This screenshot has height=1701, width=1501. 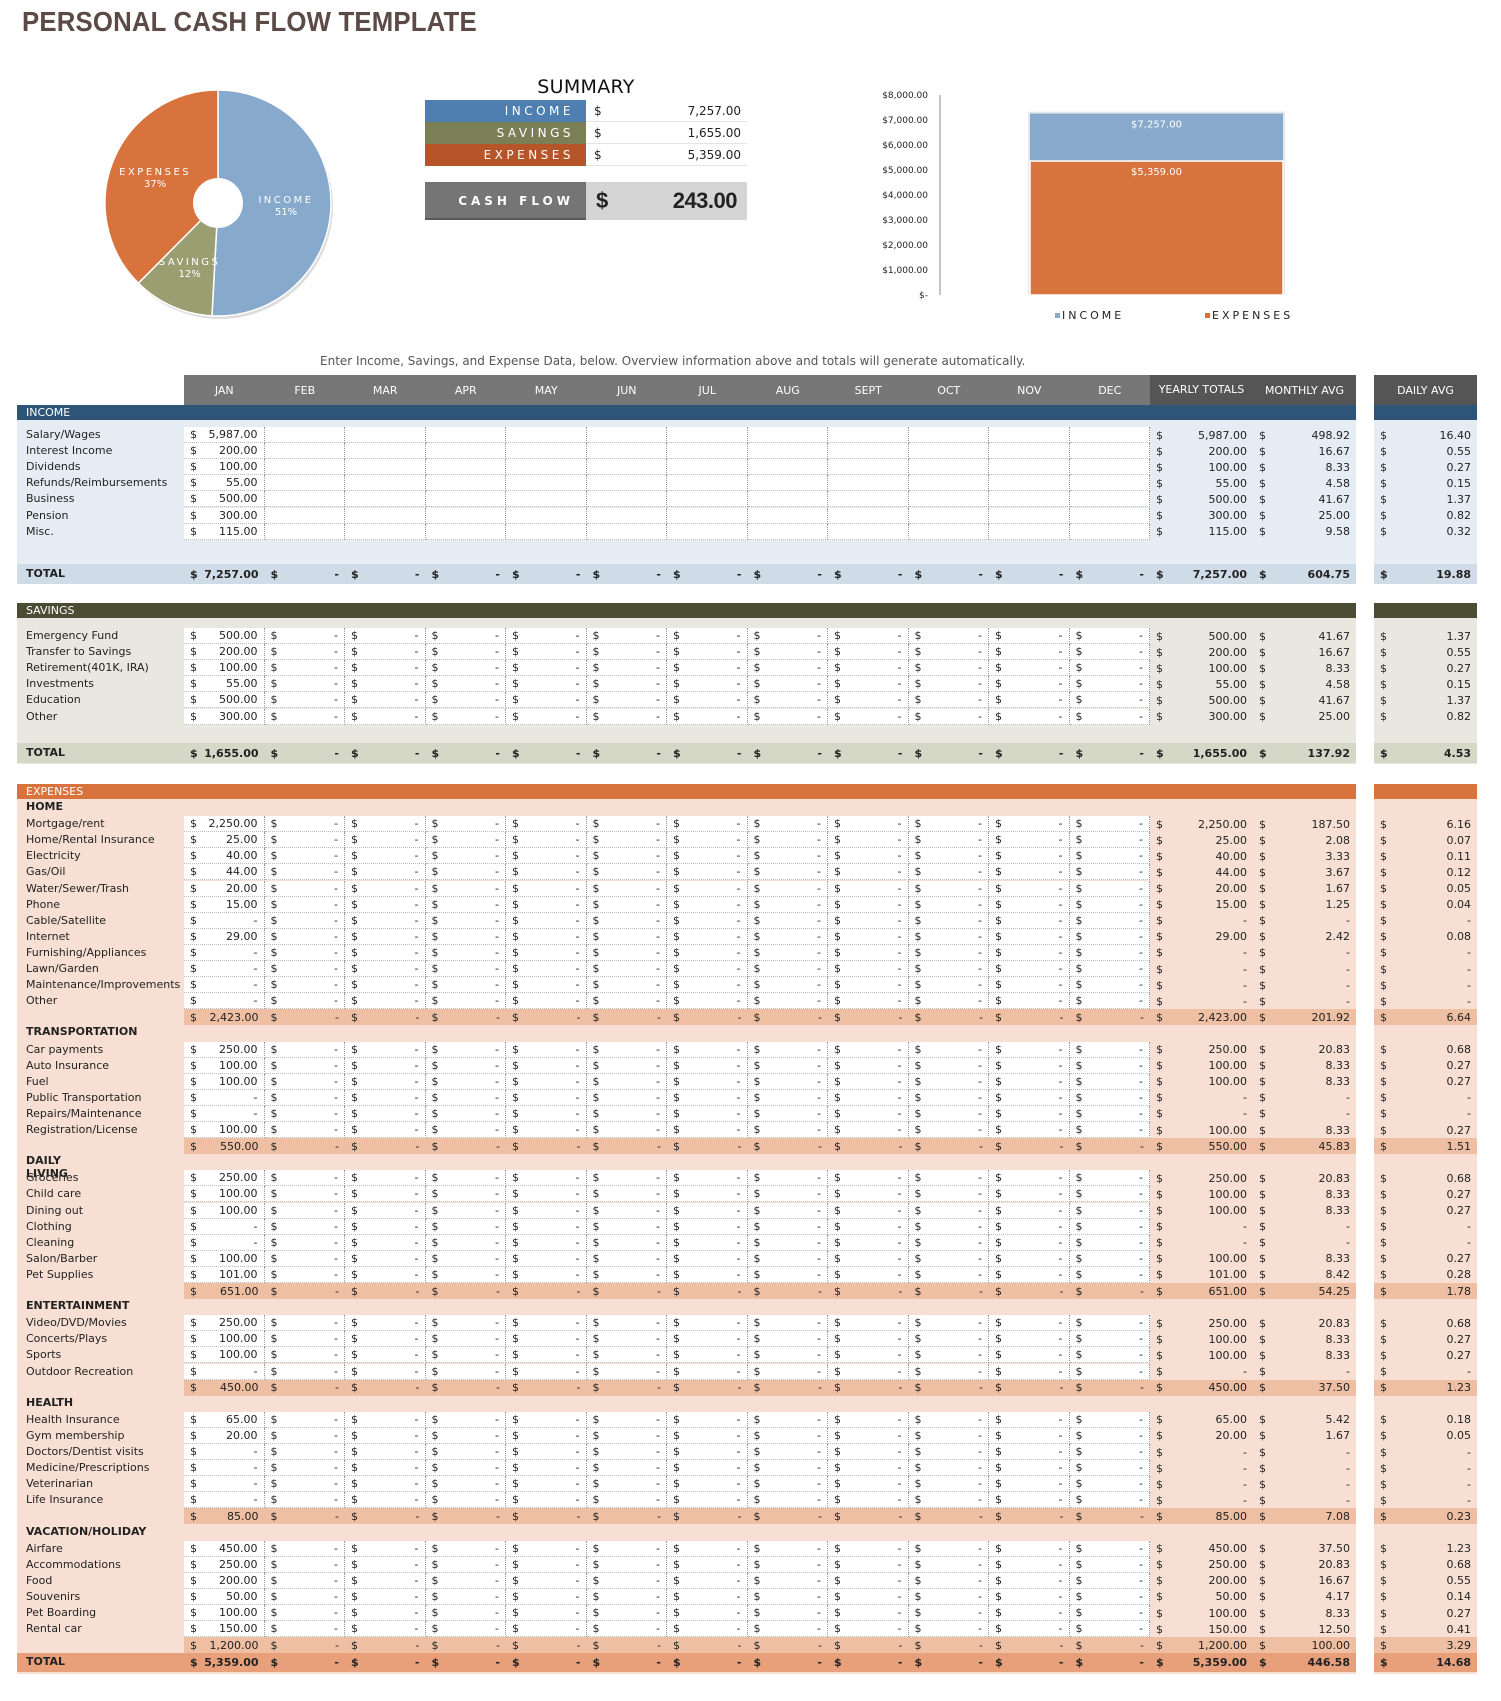 I want to click on cell-jan: $ -, so click(x=224, y=1113).